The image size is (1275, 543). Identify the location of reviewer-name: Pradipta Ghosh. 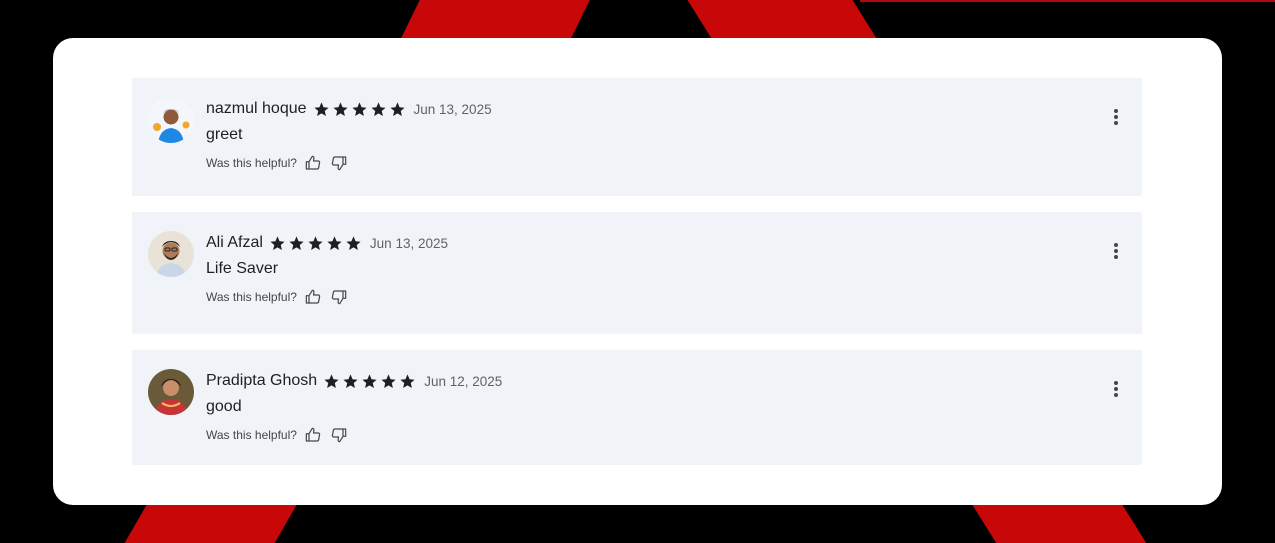
(262, 380).